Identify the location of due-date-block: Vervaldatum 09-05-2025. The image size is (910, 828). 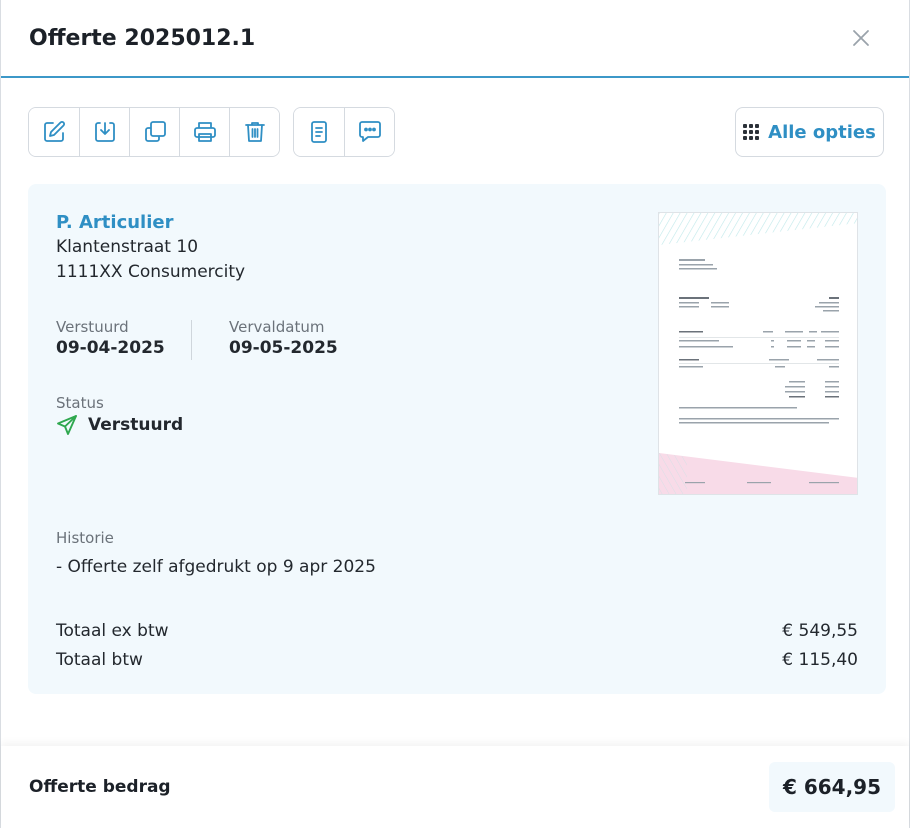
(283, 338).